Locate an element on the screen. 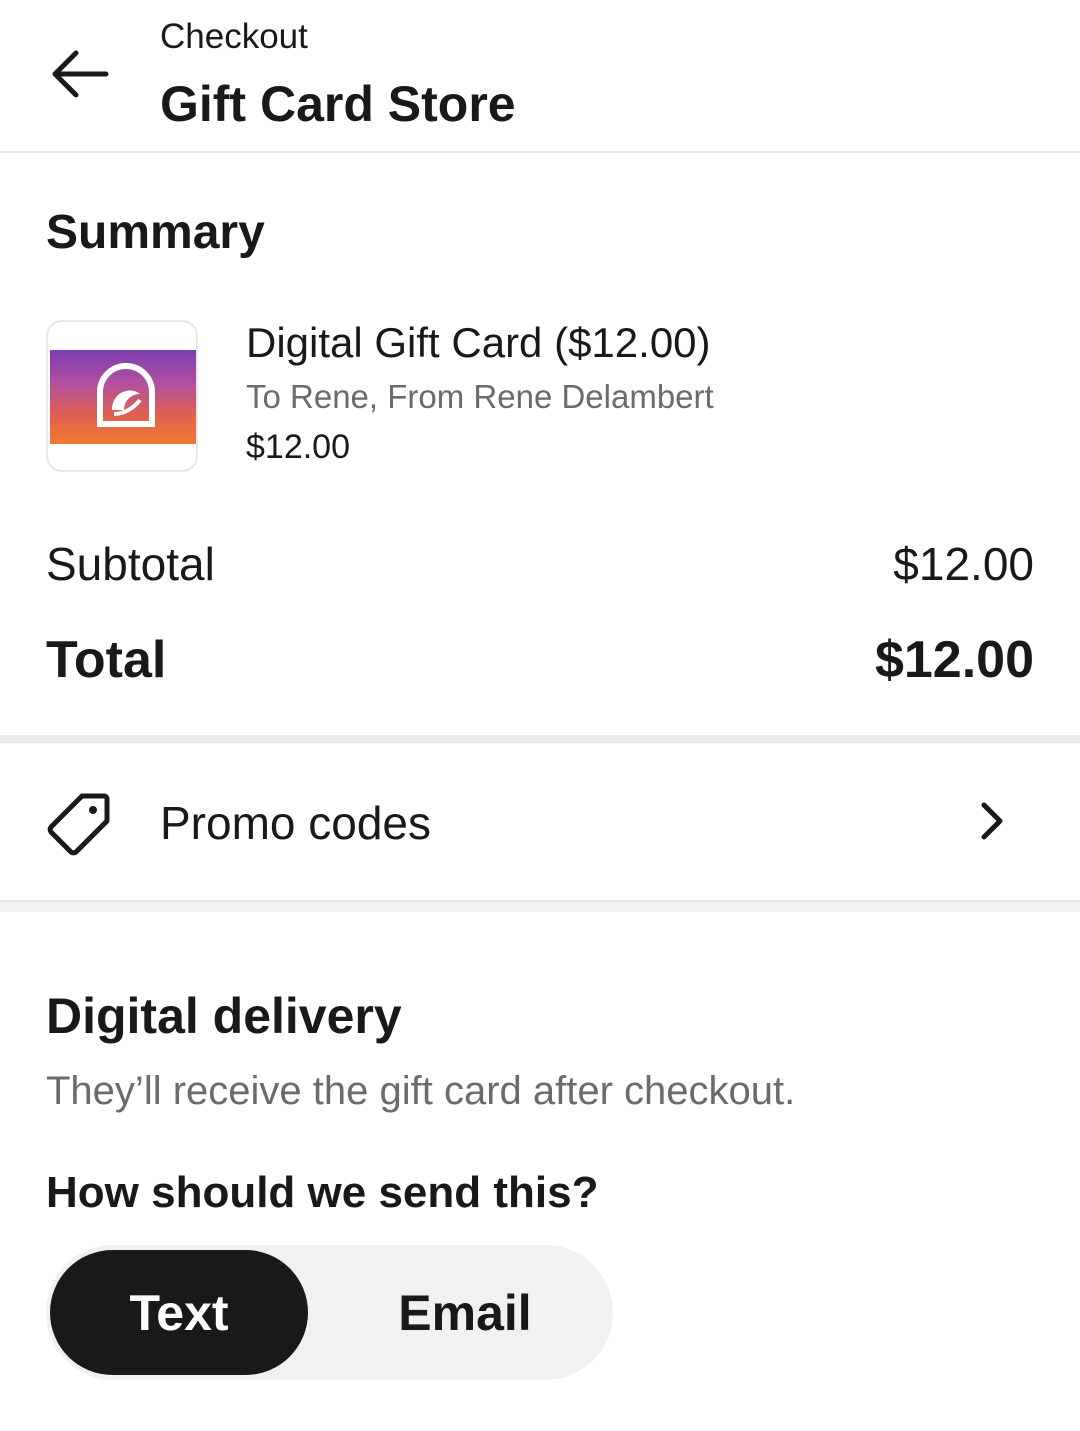 The height and width of the screenshot is (1431, 1080). page-title: Gift Card Store is located at coordinates (338, 104).